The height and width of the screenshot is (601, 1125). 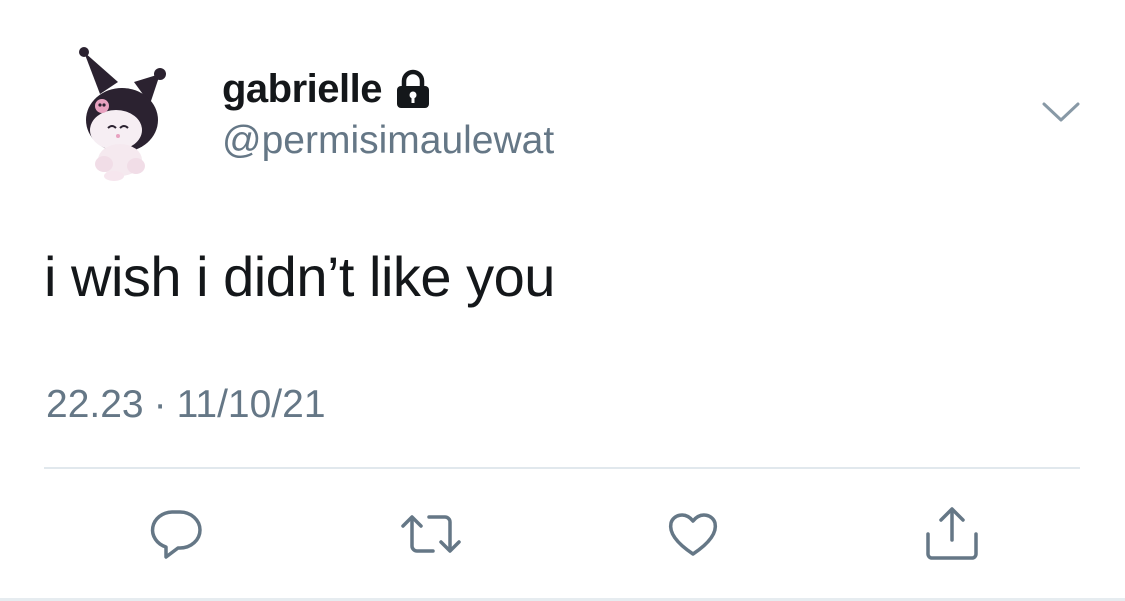 What do you see at coordinates (413, 89) in the screenshot?
I see `lock-icon` at bounding box center [413, 89].